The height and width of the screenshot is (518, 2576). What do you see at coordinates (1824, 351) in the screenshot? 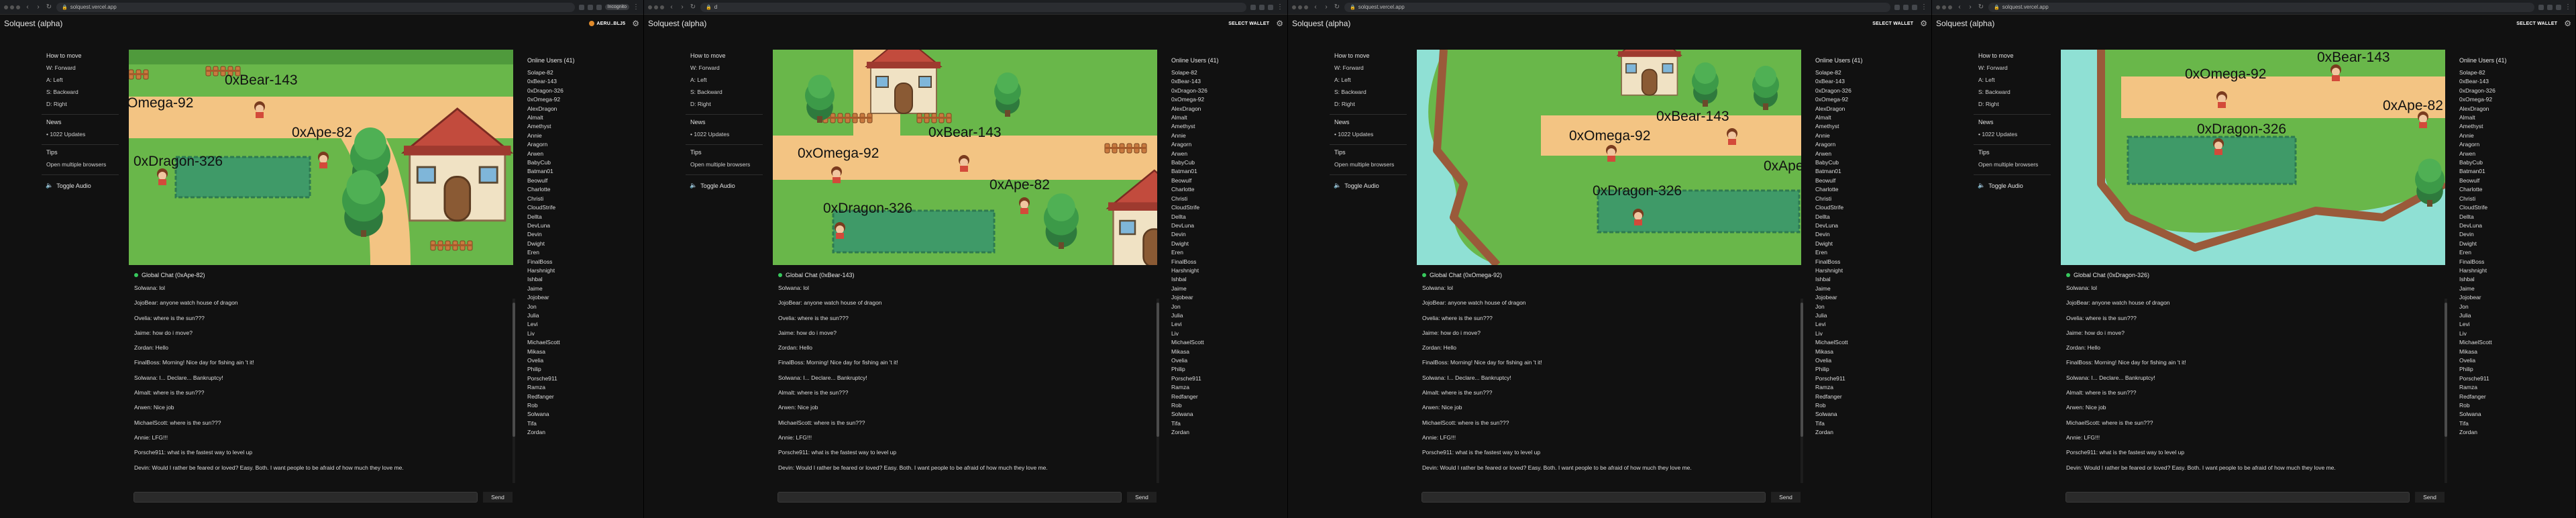
I see `online-user: Mikasa` at bounding box center [1824, 351].